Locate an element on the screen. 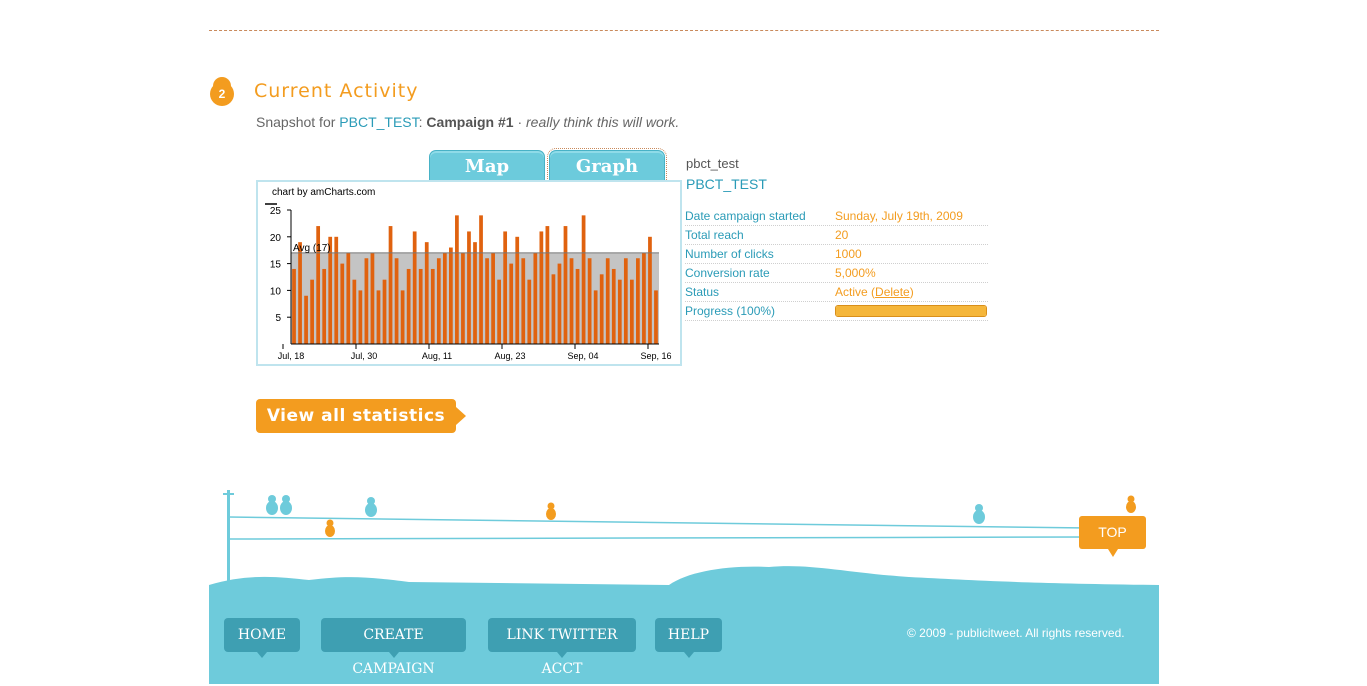 This screenshot has height=686, width=1367. stat-row-progress: Progress (100%) is located at coordinates (836, 311).